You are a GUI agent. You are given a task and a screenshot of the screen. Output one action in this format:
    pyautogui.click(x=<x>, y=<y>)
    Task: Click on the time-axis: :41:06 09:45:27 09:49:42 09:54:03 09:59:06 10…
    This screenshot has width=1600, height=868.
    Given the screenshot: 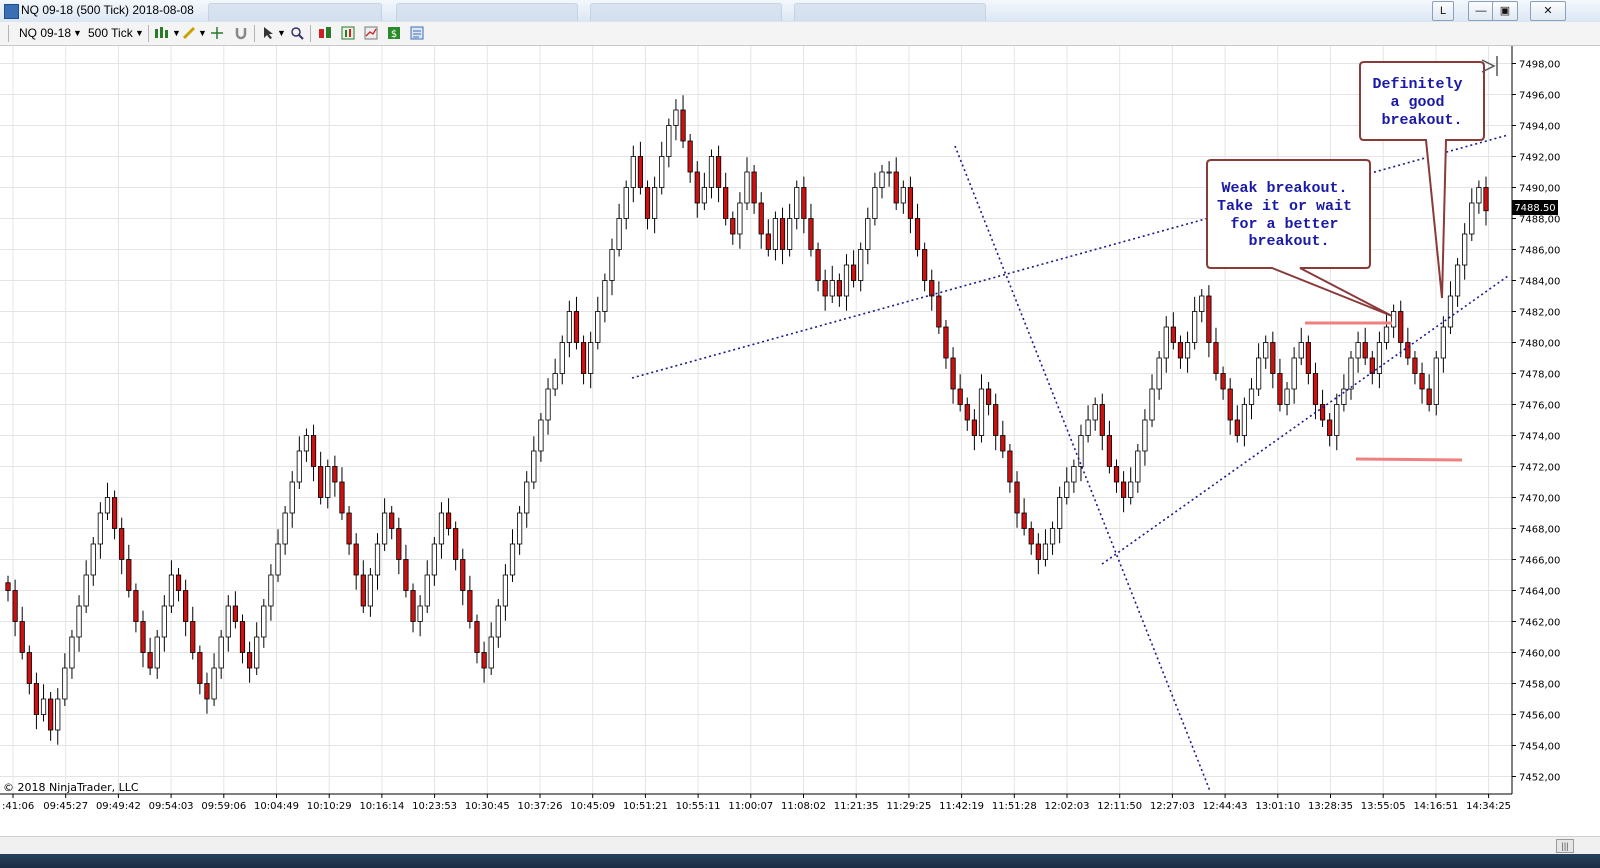 What is the action you would take?
    pyautogui.click(x=756, y=802)
    